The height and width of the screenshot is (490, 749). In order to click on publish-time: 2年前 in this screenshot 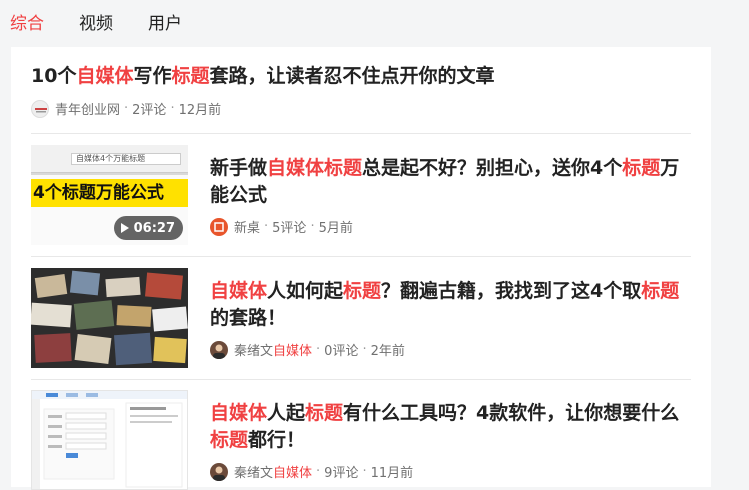, I will do `click(387, 351)`.